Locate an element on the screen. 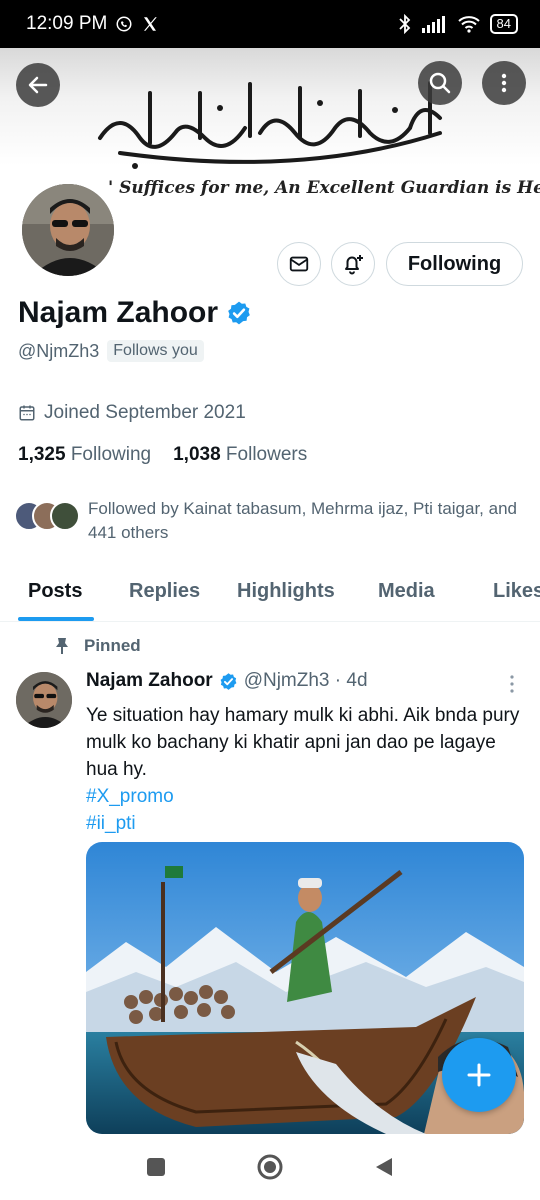 This screenshot has width=540, height=1200. following-label: Following is located at coordinates (111, 454).